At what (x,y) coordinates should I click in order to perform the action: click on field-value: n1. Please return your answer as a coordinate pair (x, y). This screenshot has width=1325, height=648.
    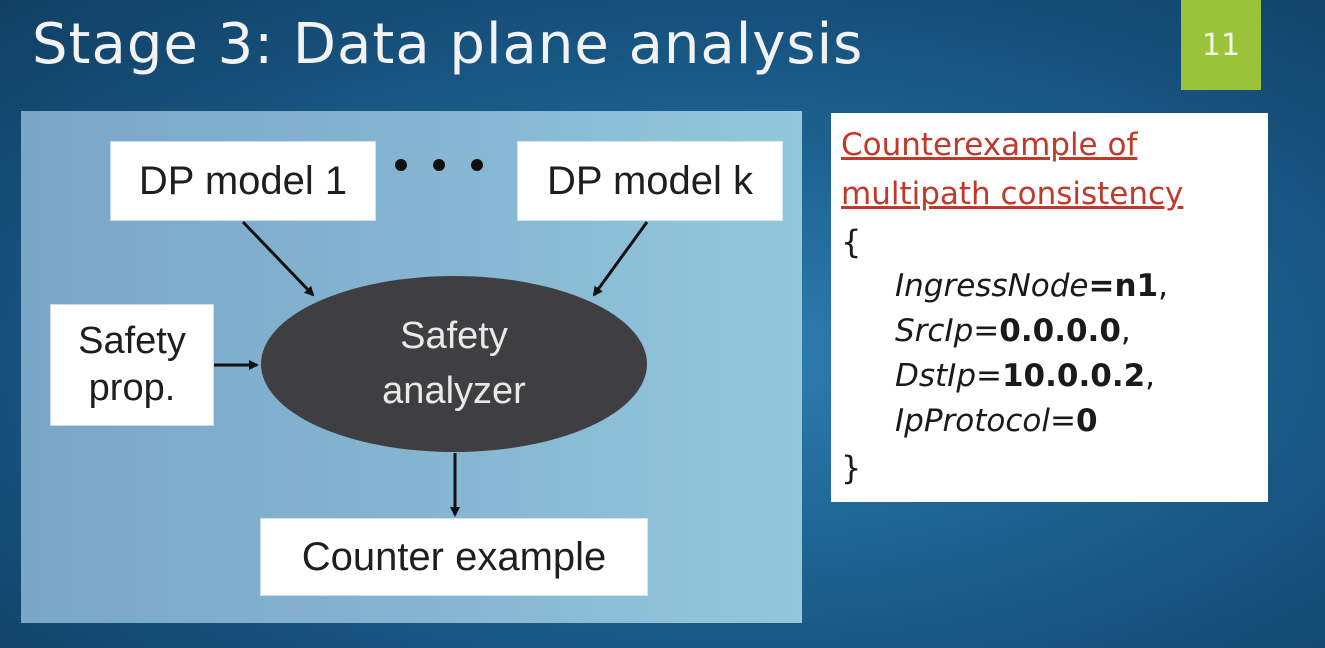
    Looking at the image, I should click on (1136, 286).